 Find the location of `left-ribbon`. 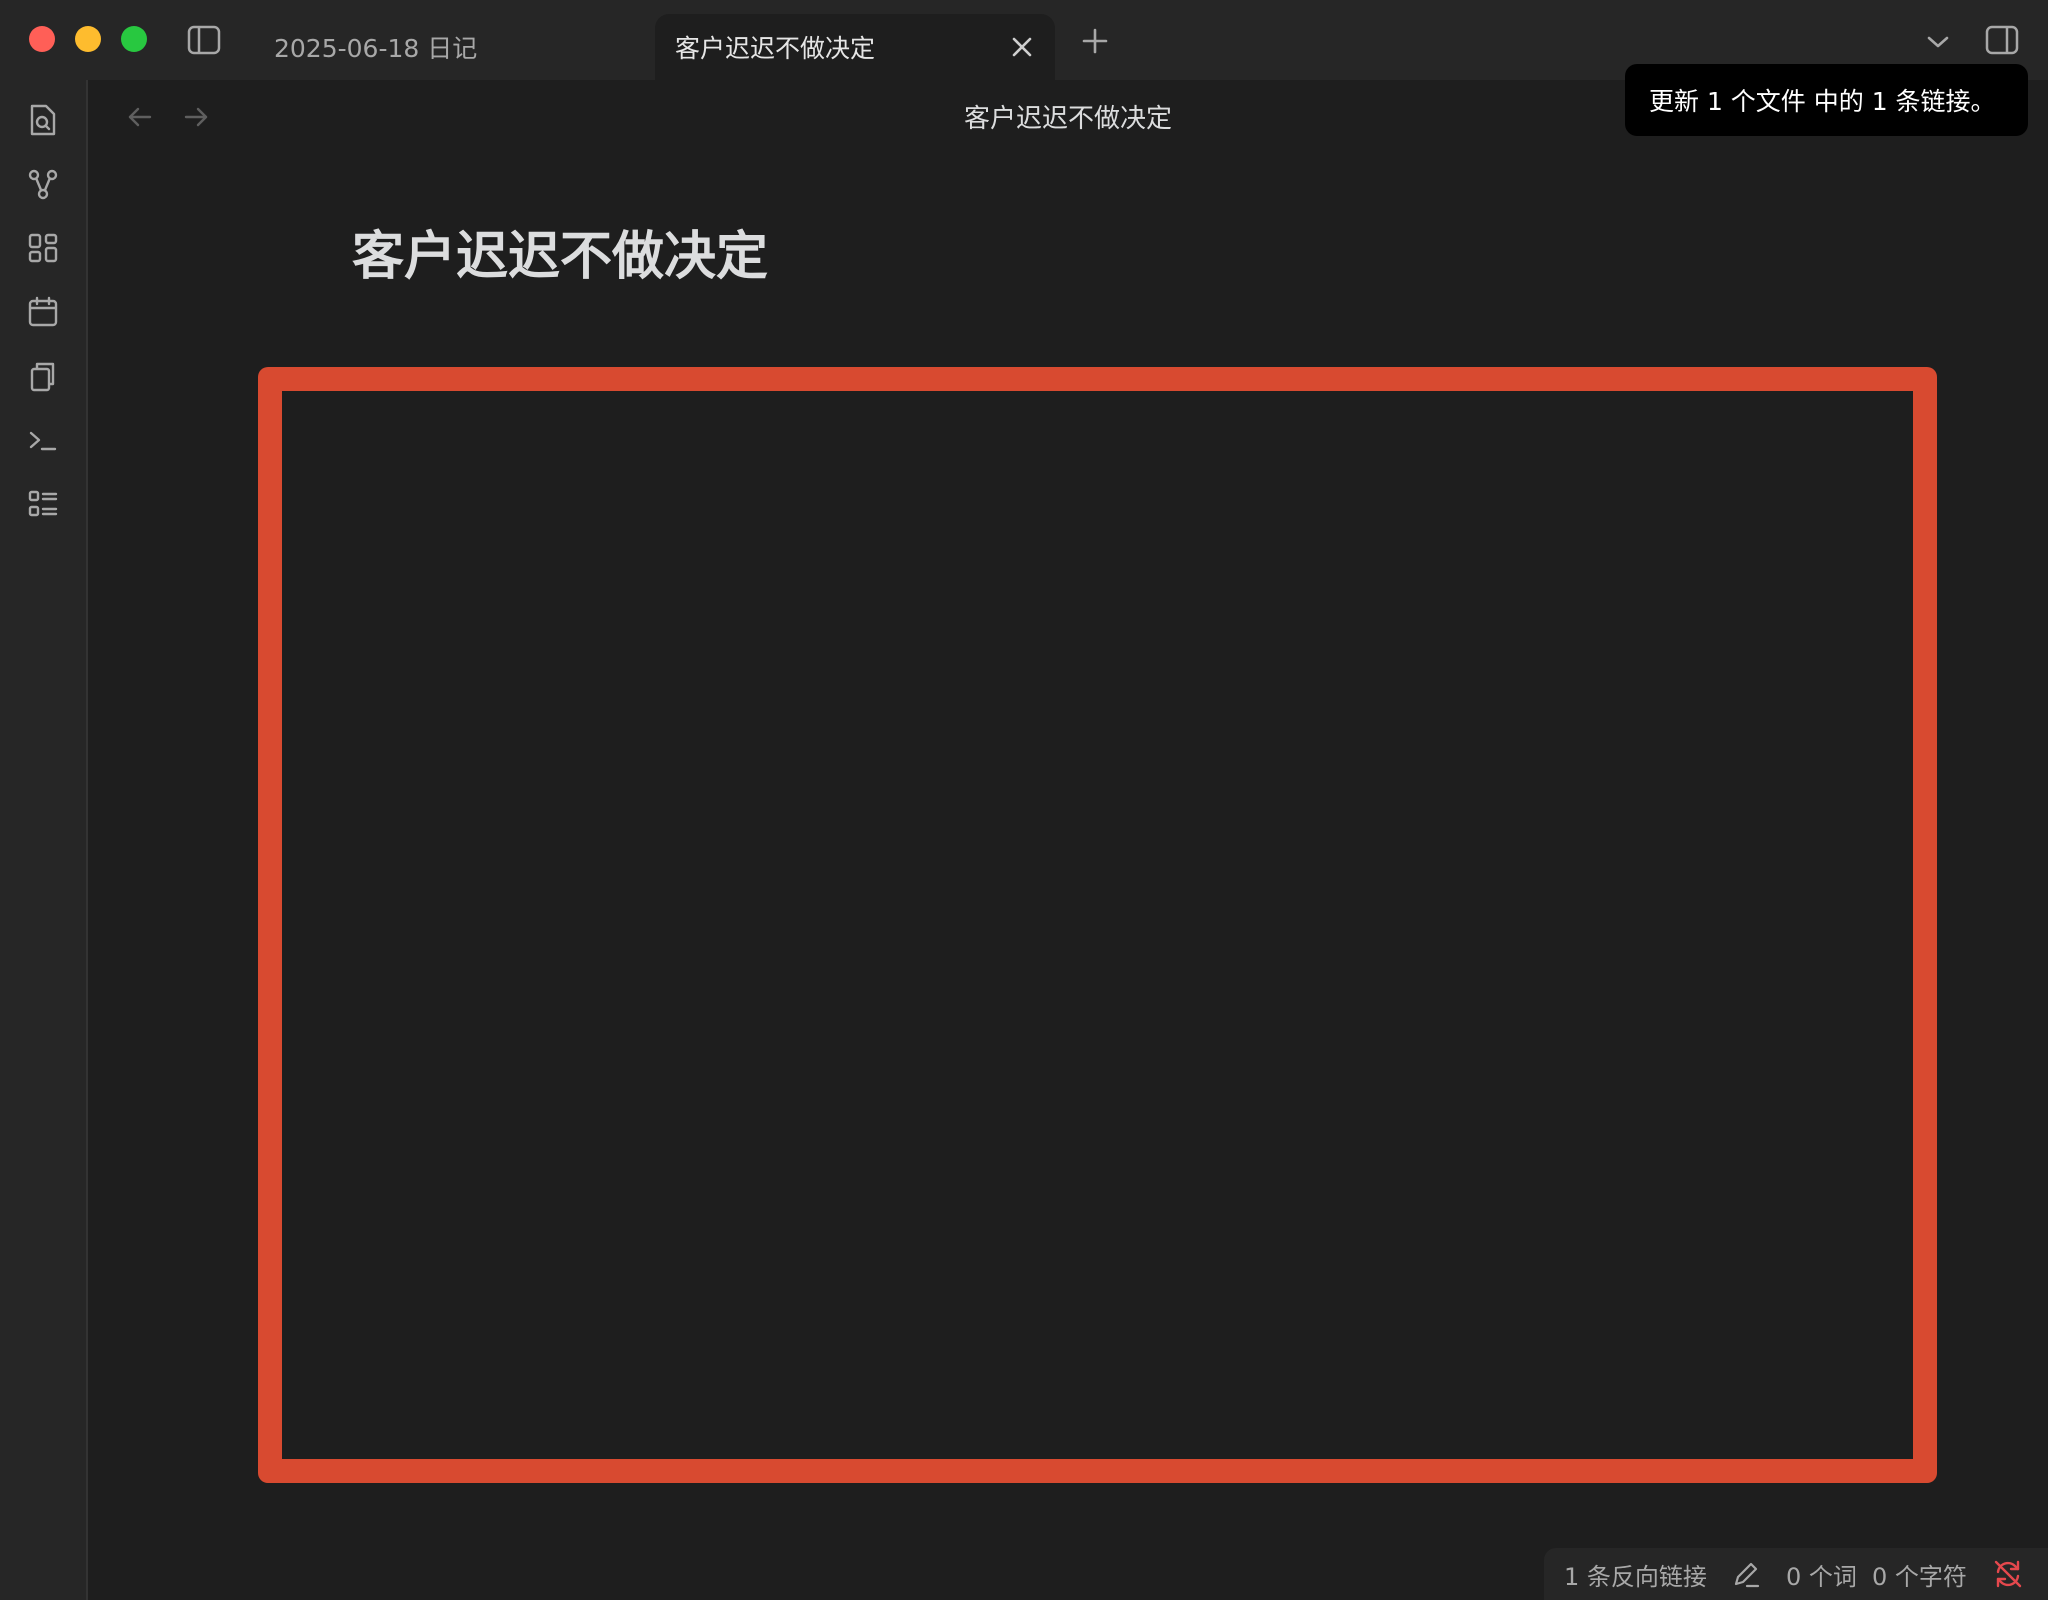

left-ribbon is located at coordinates (44, 840).